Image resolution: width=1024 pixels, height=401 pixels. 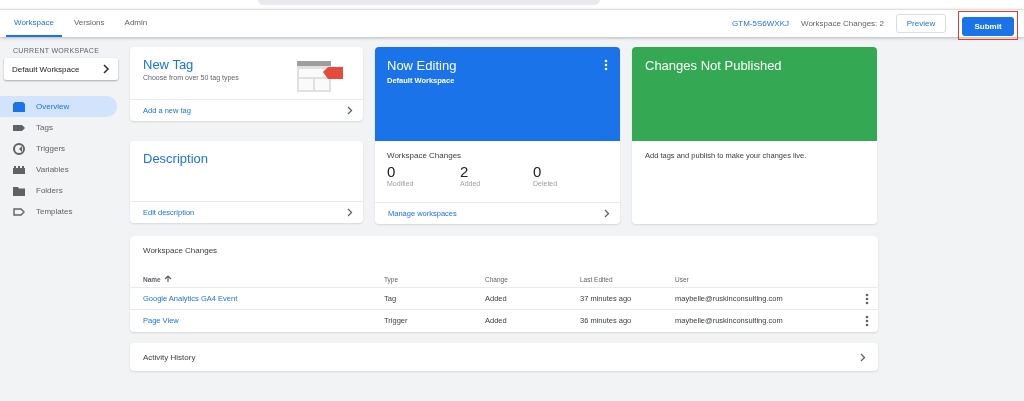 I want to click on sidebar-item: Folders, so click(x=58, y=190).